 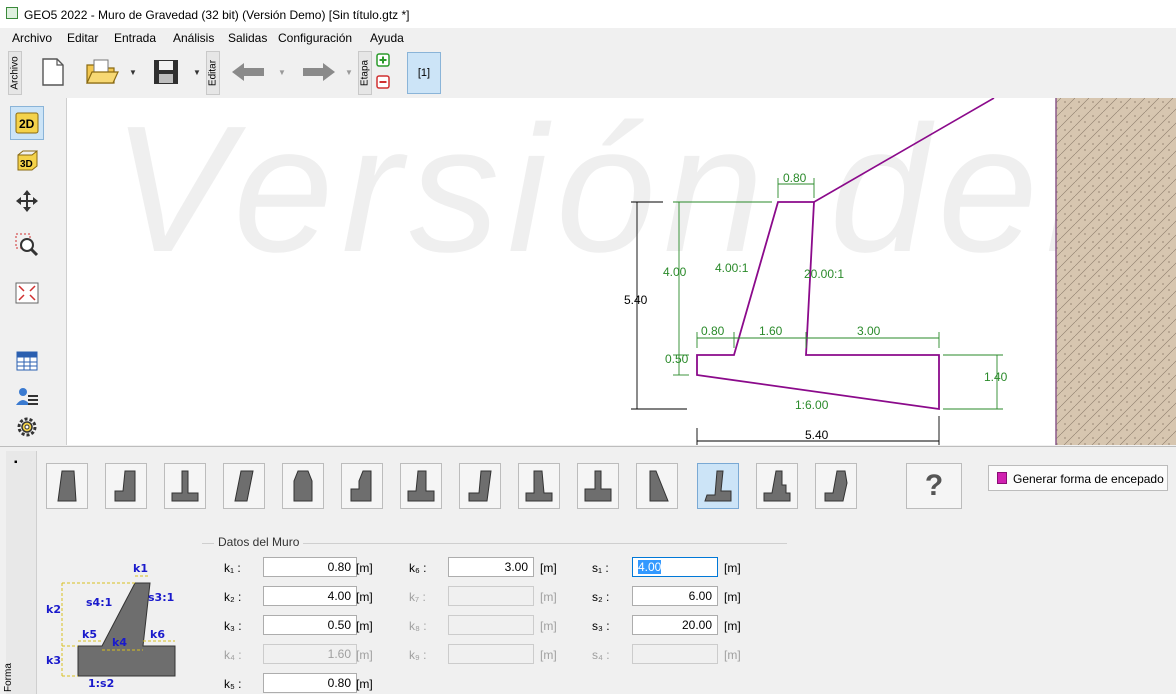 I want to click on redo-button, so click(x=319, y=72).